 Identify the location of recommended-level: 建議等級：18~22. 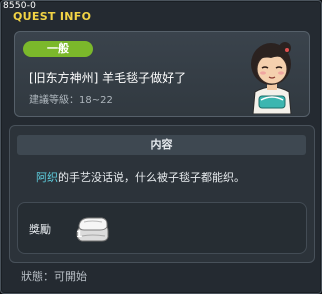
(71, 100).